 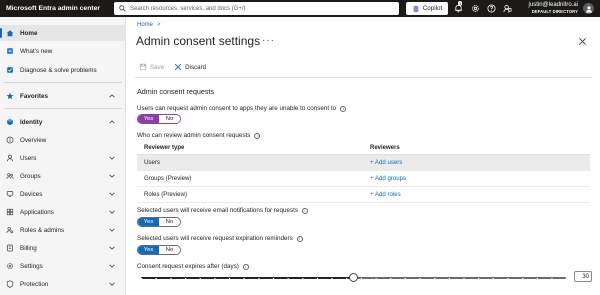 I want to click on settings-icon, so click(x=9, y=266).